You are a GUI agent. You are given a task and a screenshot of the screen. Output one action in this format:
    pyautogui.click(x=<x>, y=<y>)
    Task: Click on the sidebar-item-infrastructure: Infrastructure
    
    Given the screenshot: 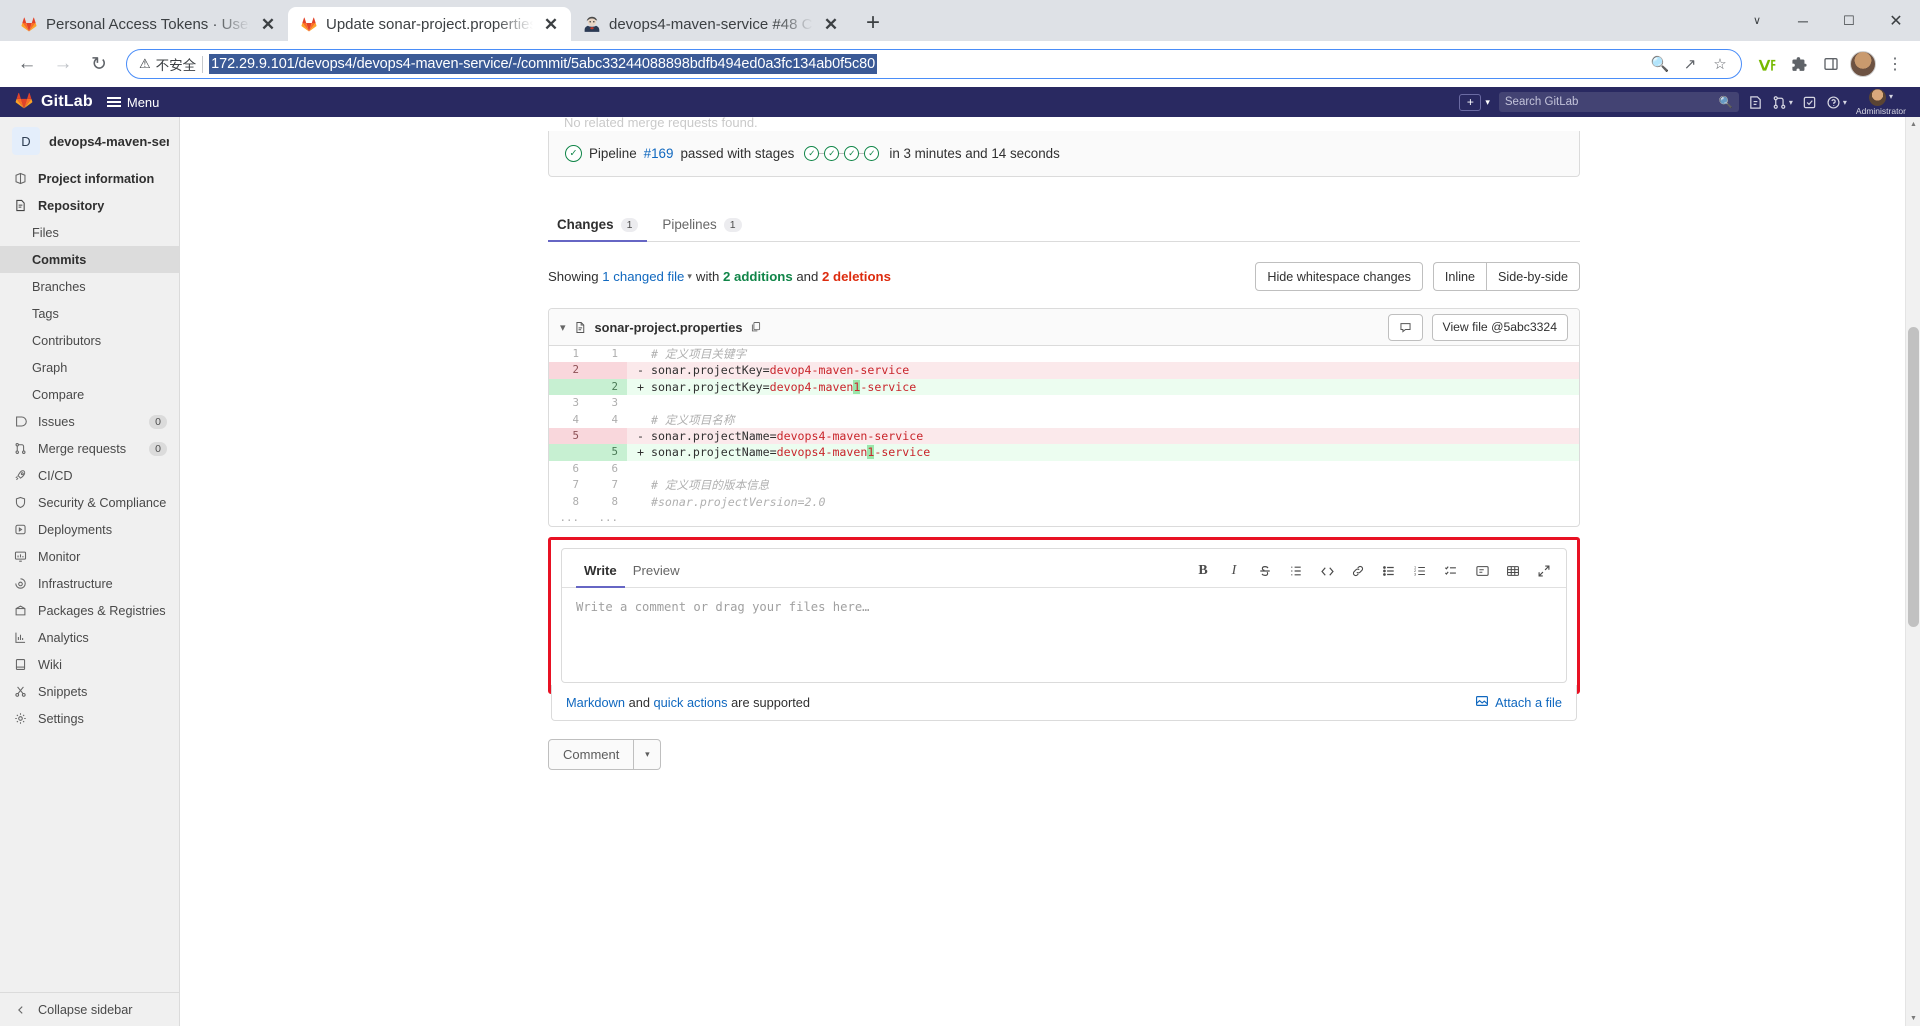 What is the action you would take?
    pyautogui.click(x=89, y=583)
    